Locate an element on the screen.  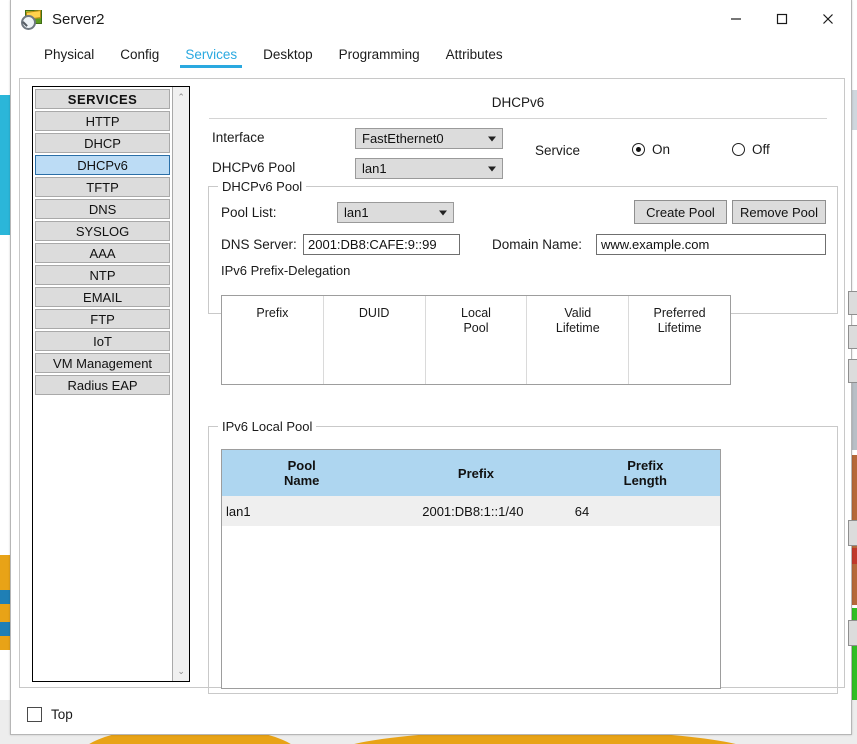
sidebar-item-iot: IoT is located at coordinates (103, 341).